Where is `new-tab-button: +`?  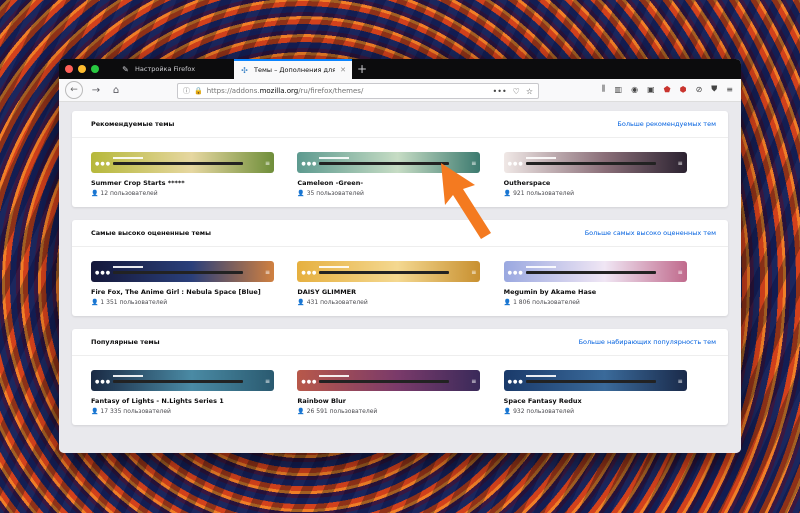
new-tab-button: + is located at coordinates (362, 69).